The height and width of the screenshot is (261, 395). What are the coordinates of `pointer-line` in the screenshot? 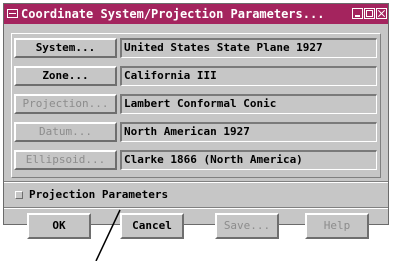 It's located at (108, 235).